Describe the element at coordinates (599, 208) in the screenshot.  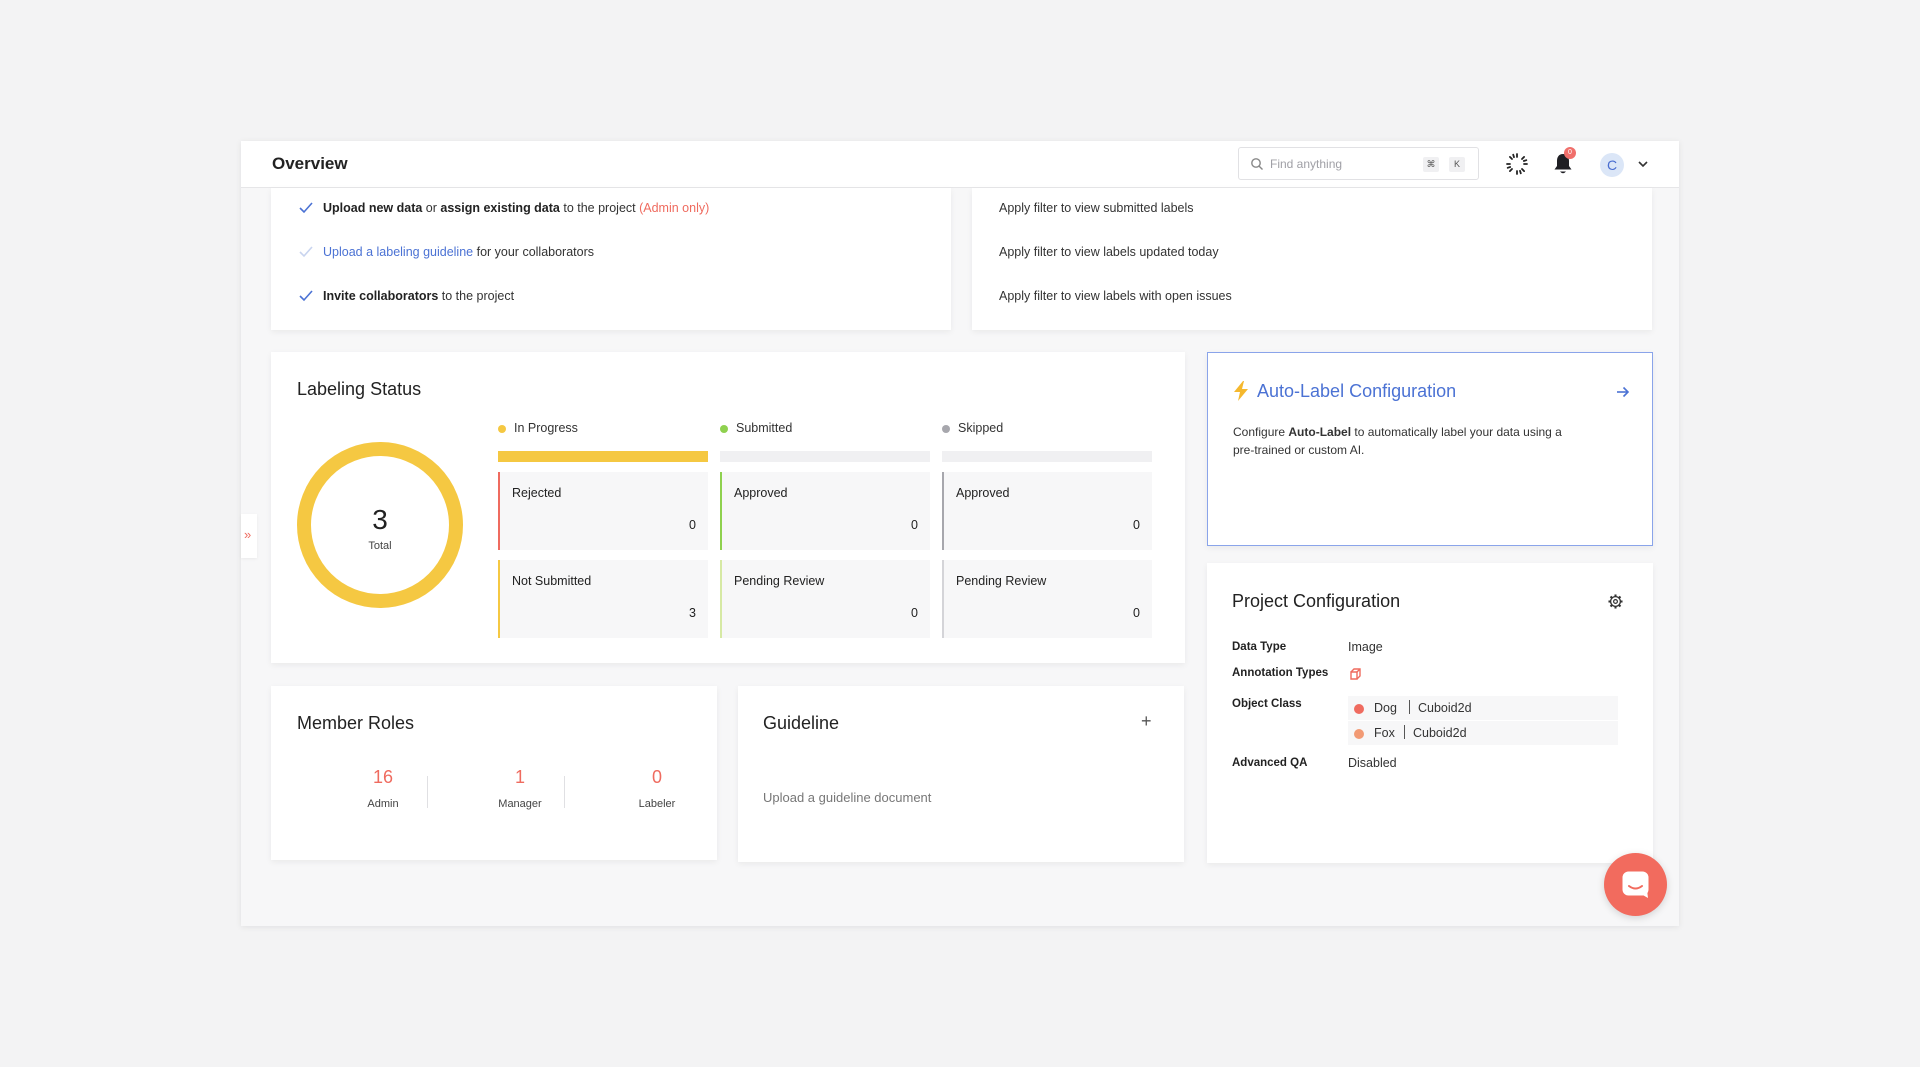
I see `to-project-text: to the project` at that location.